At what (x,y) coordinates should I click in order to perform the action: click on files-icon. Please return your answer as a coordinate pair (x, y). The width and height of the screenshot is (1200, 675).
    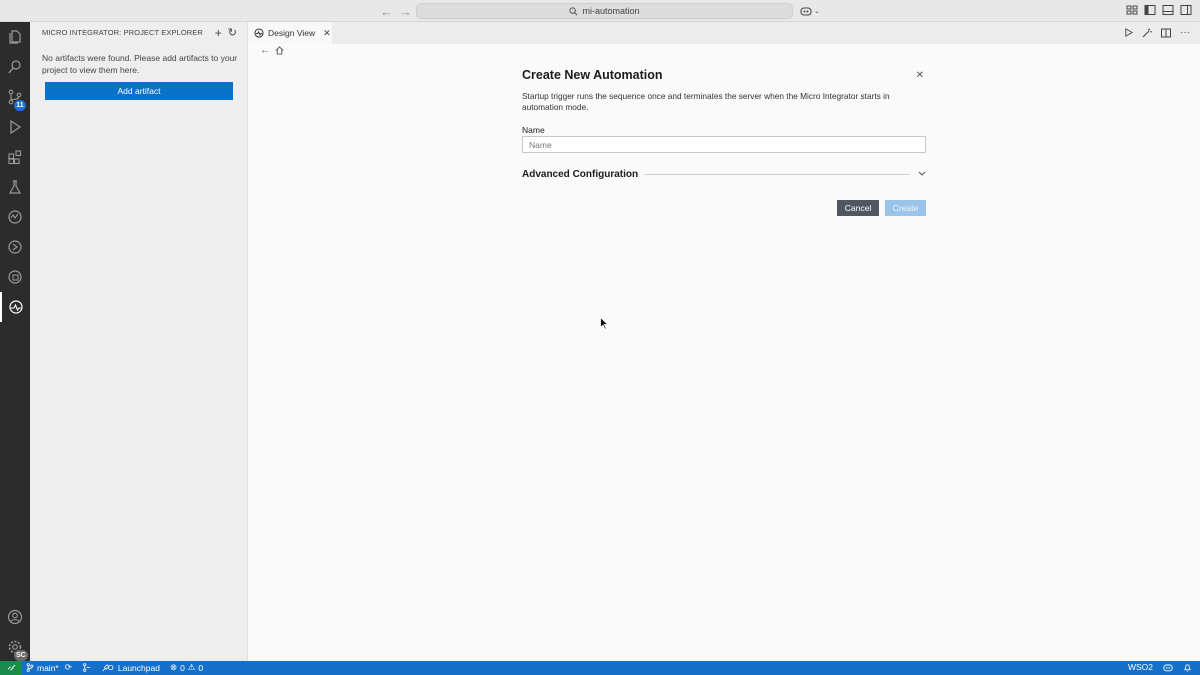
    Looking at the image, I should click on (15, 37).